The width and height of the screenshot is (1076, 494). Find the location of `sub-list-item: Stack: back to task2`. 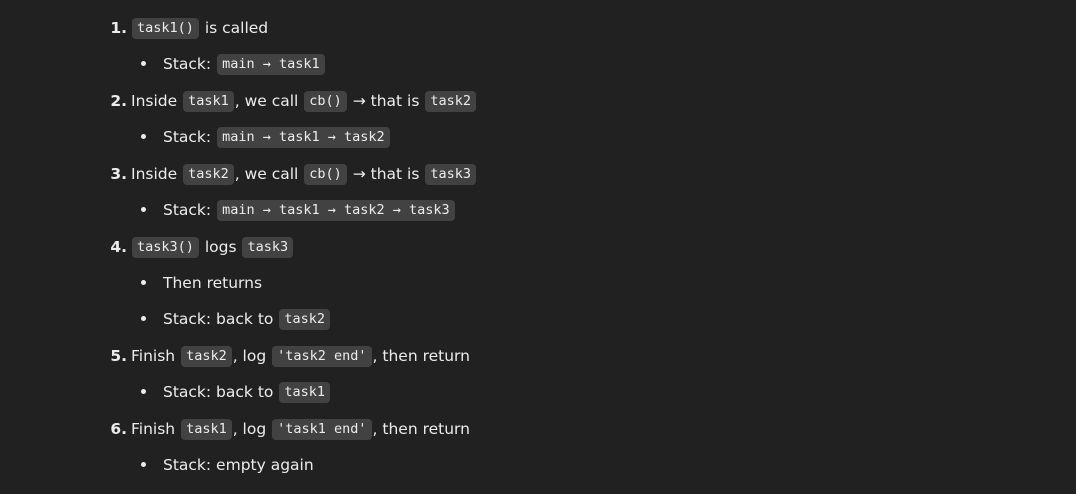

sub-list-item: Stack: back to task2 is located at coordinates (236, 319).